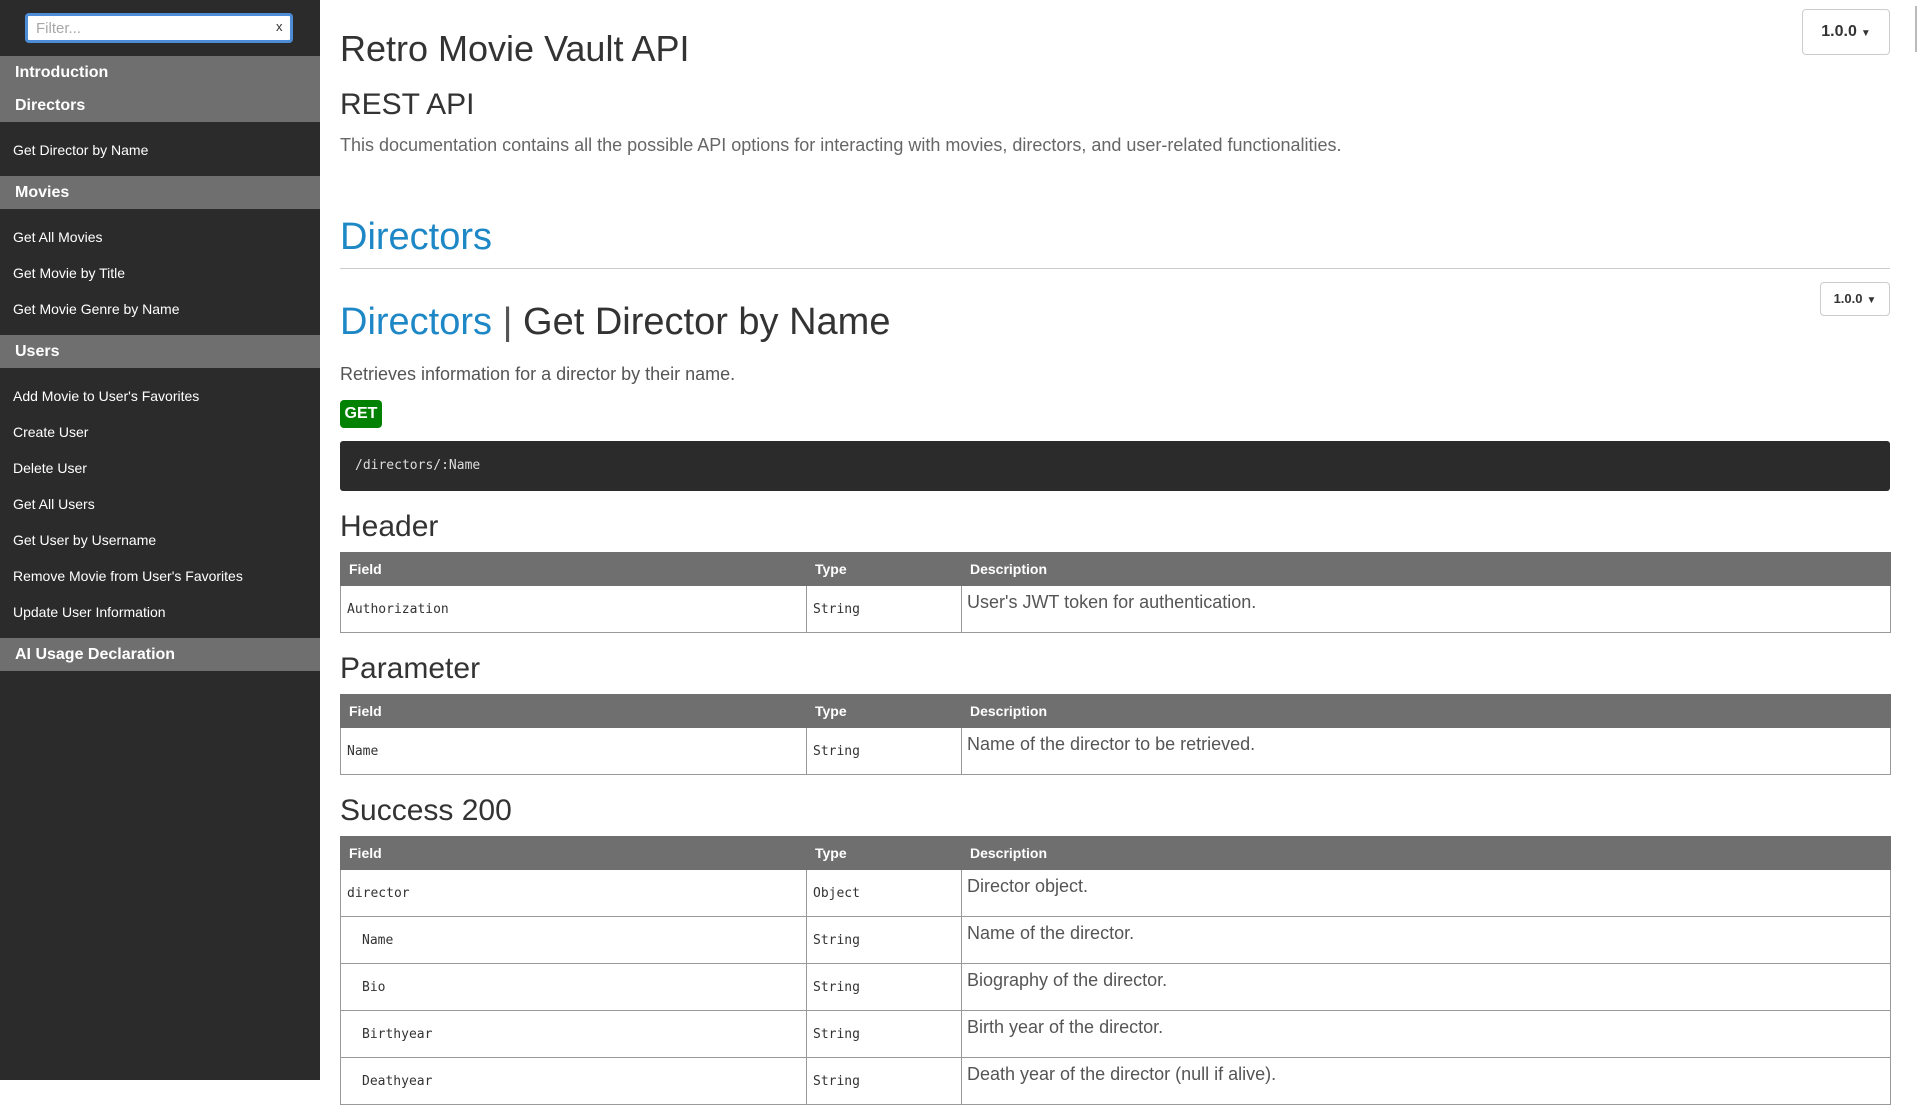  I want to click on nav-item-get-user-by-username: Get User by Username, so click(160, 540).